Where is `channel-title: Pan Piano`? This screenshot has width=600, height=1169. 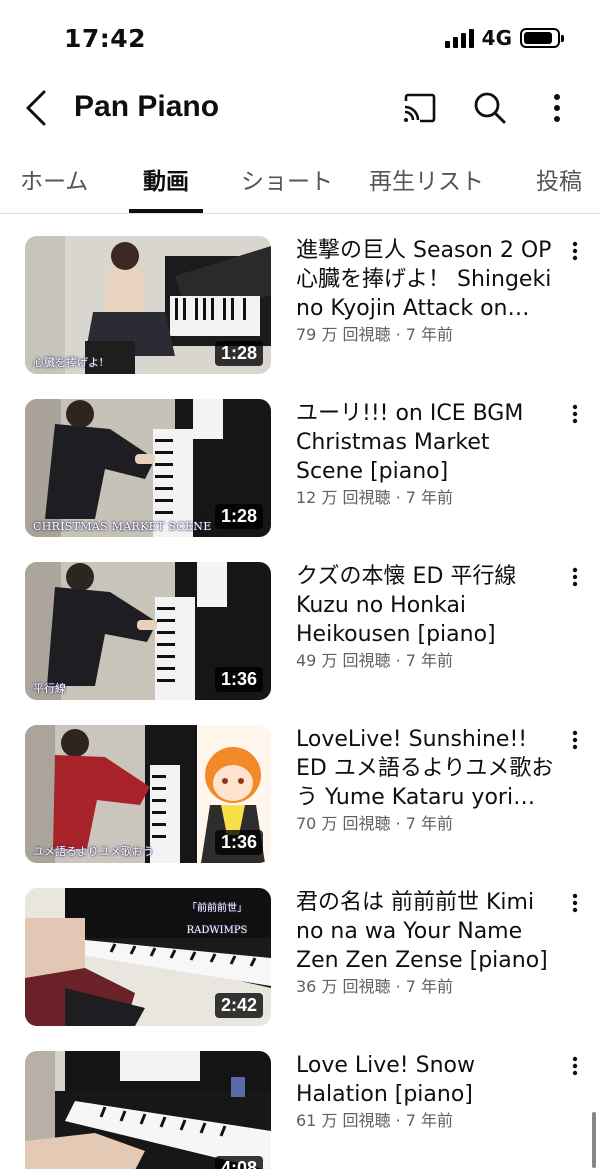 channel-title: Pan Piano is located at coordinates (147, 106).